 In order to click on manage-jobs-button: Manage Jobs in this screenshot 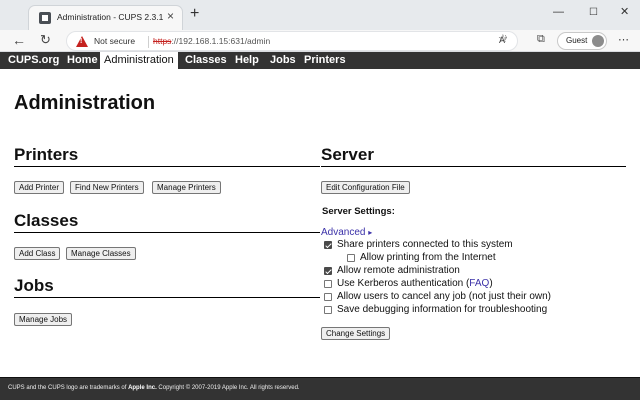, I will do `click(43, 319)`.